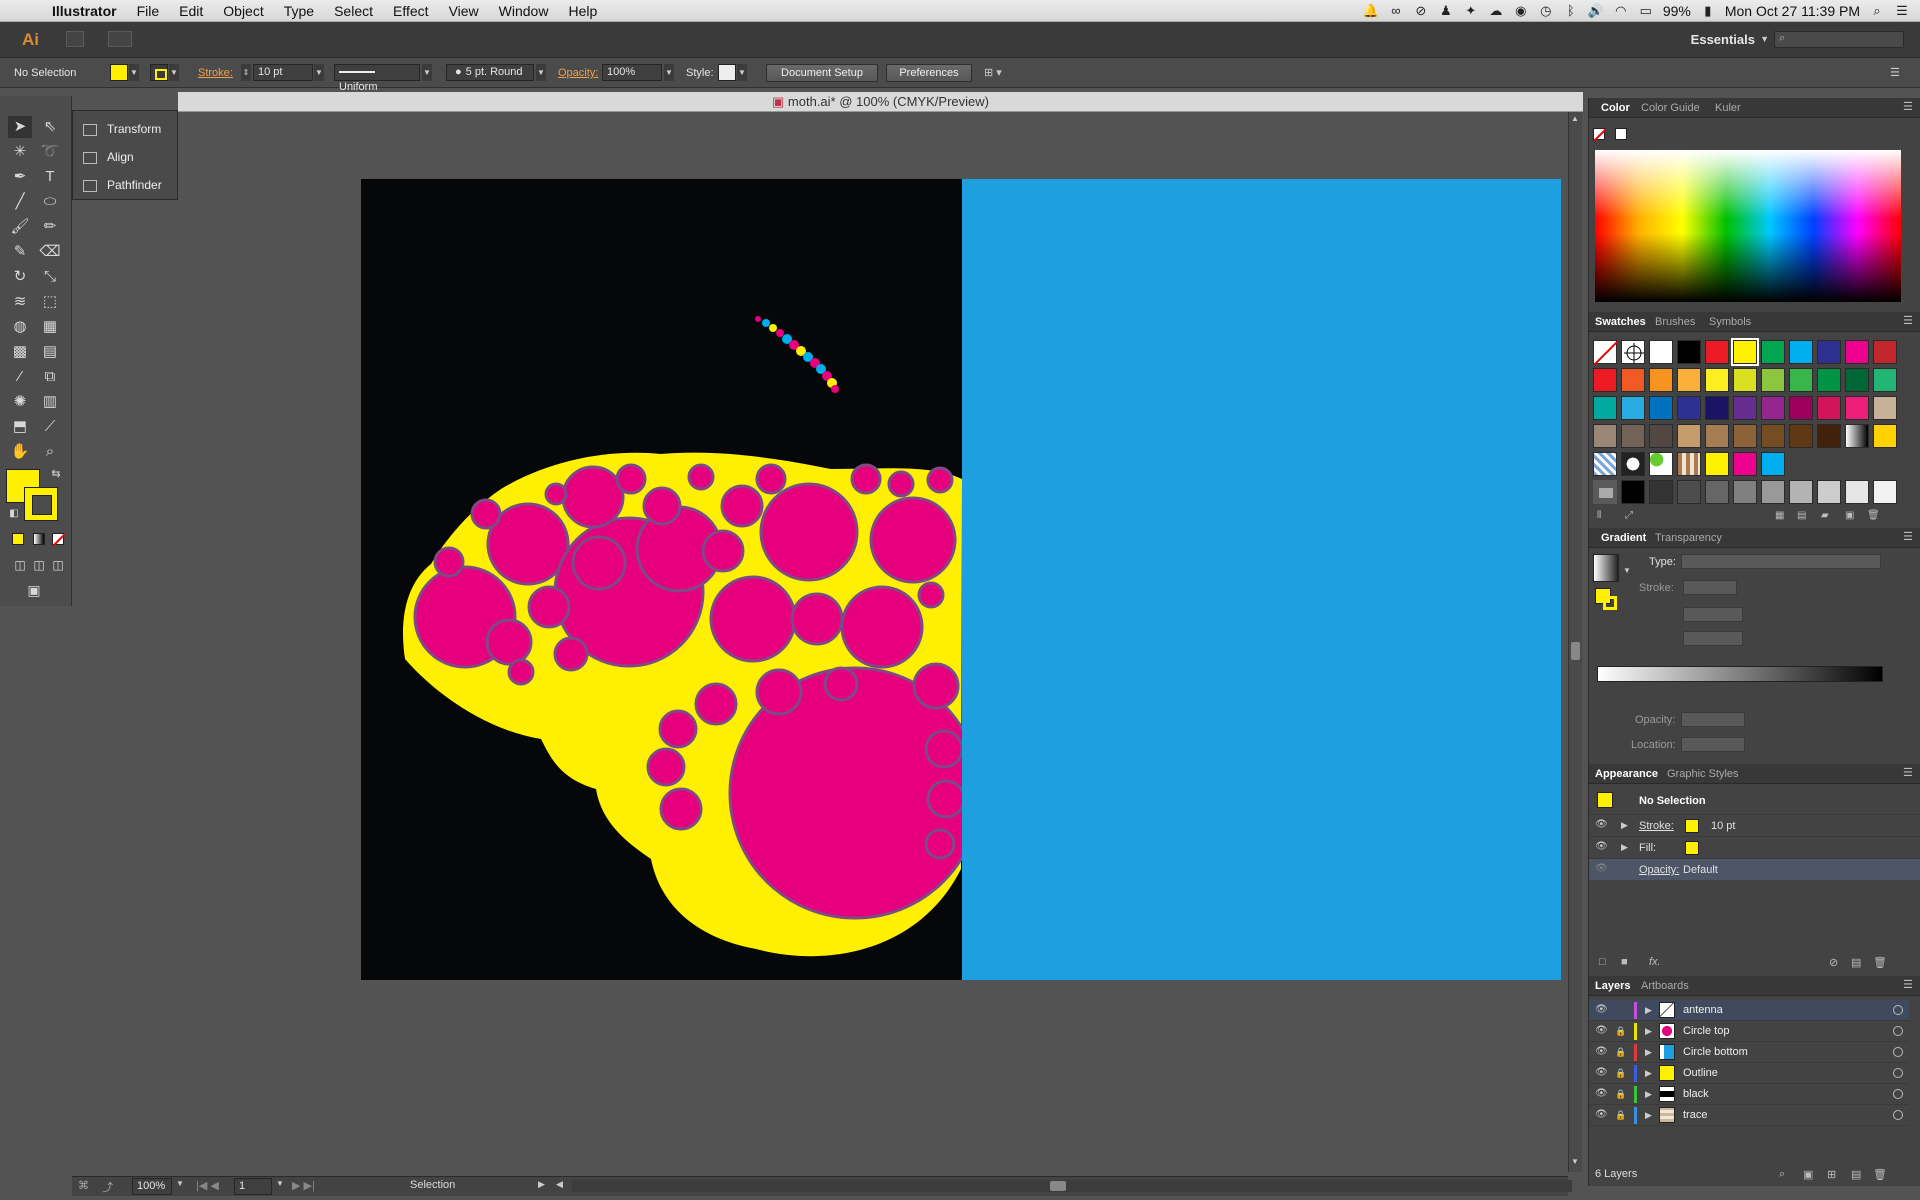 The height and width of the screenshot is (1200, 1920). Describe the element at coordinates (1740, 674) in the screenshot. I see `gradient-slider` at that location.